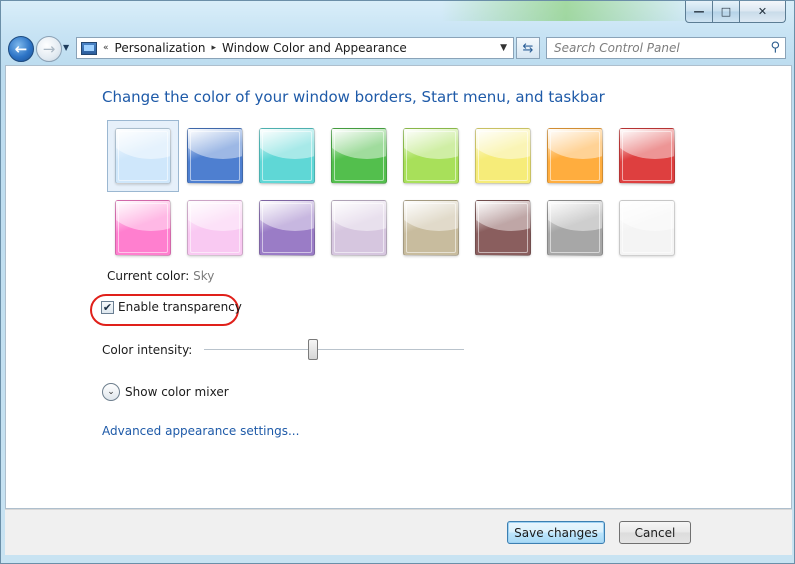 Image resolution: width=795 pixels, height=564 pixels. I want to click on close-button: ✕, so click(763, 12).